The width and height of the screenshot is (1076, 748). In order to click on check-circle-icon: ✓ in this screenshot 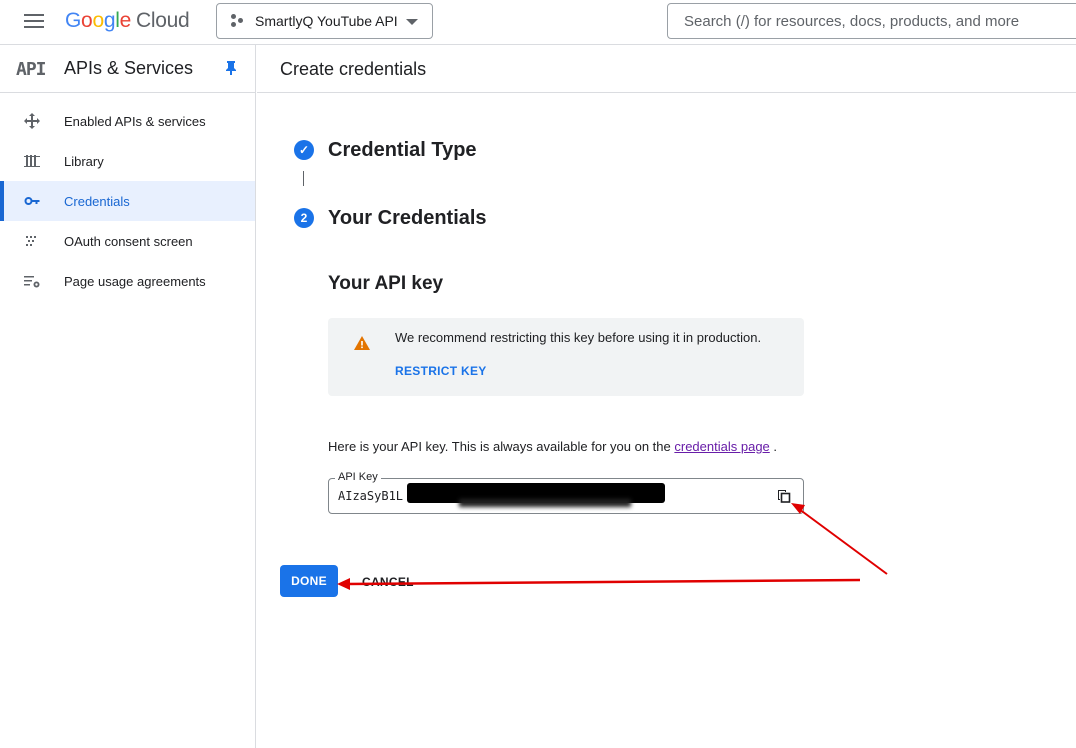, I will do `click(304, 150)`.